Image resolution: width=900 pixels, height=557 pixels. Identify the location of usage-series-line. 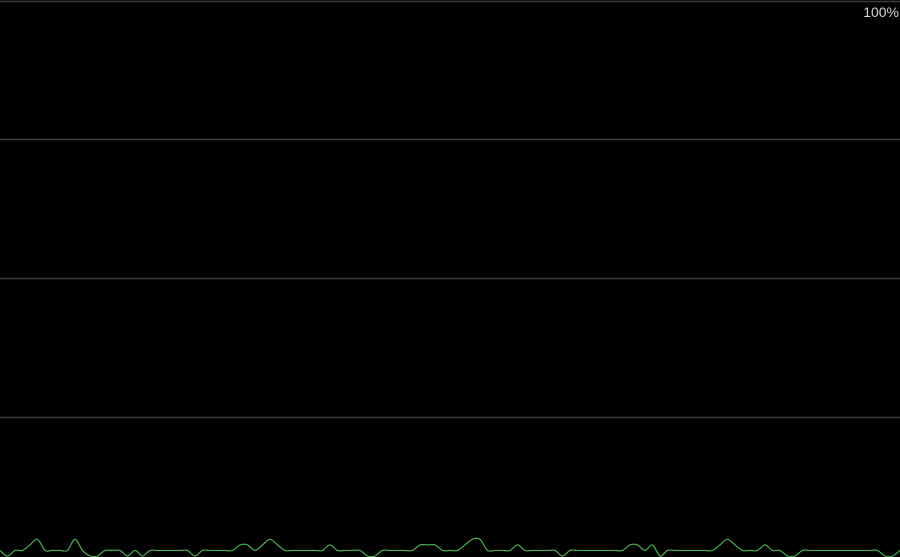
(450, 547).